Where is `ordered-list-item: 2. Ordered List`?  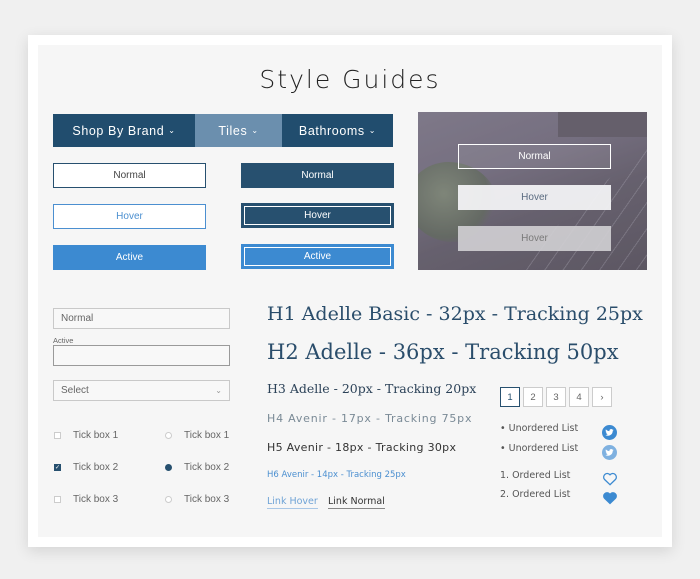
ordered-list-item: 2. Ordered List is located at coordinates (535, 494).